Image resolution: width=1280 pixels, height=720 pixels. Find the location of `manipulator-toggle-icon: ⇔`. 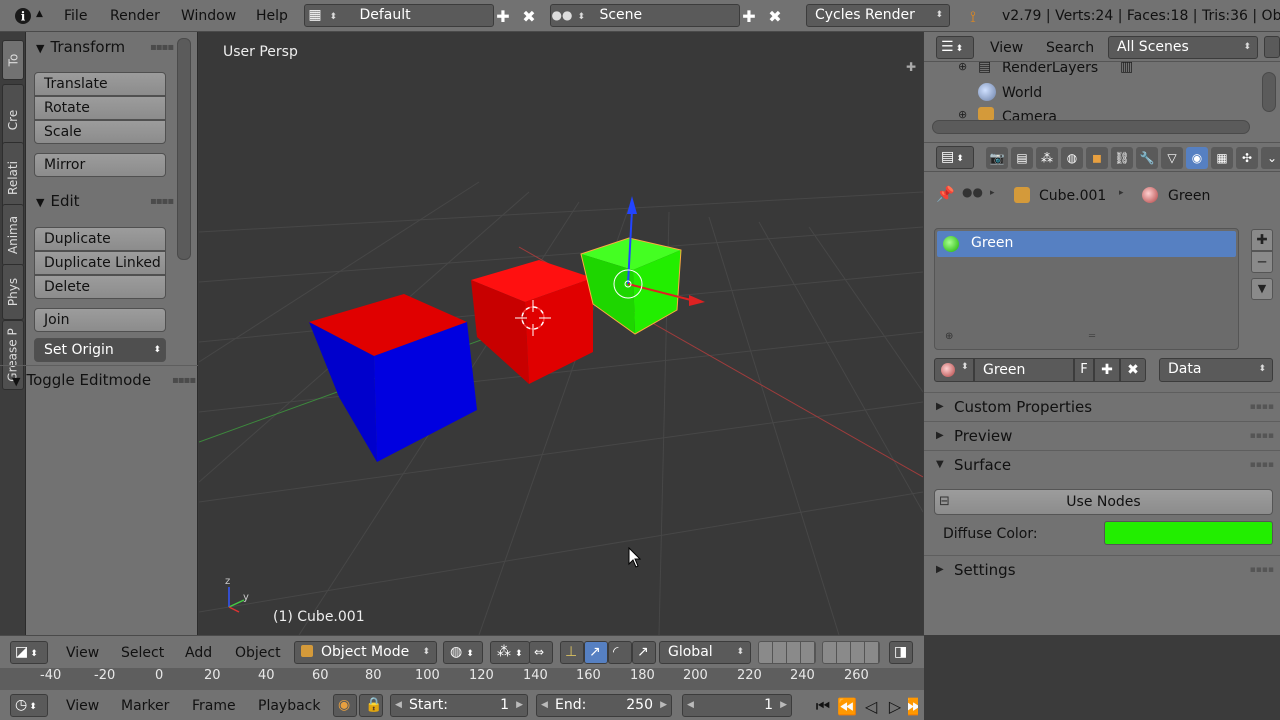

manipulator-toggle-icon: ⇔ is located at coordinates (541, 652).